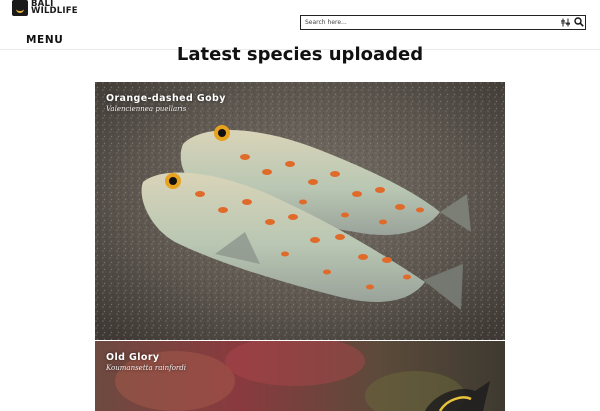 The height and width of the screenshot is (411, 600). I want to click on search-input, so click(430, 22).